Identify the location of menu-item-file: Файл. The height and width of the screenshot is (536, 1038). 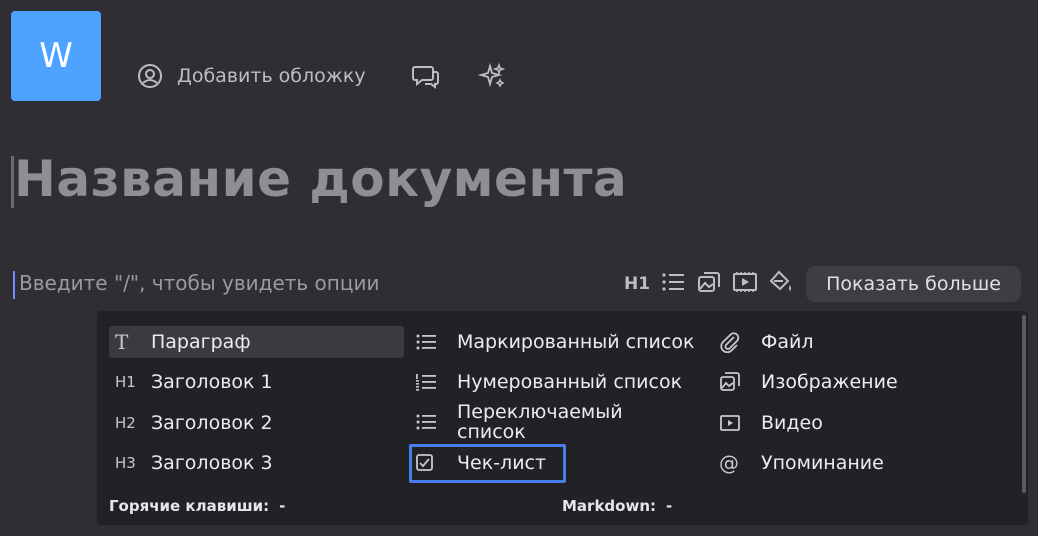
(766, 342).